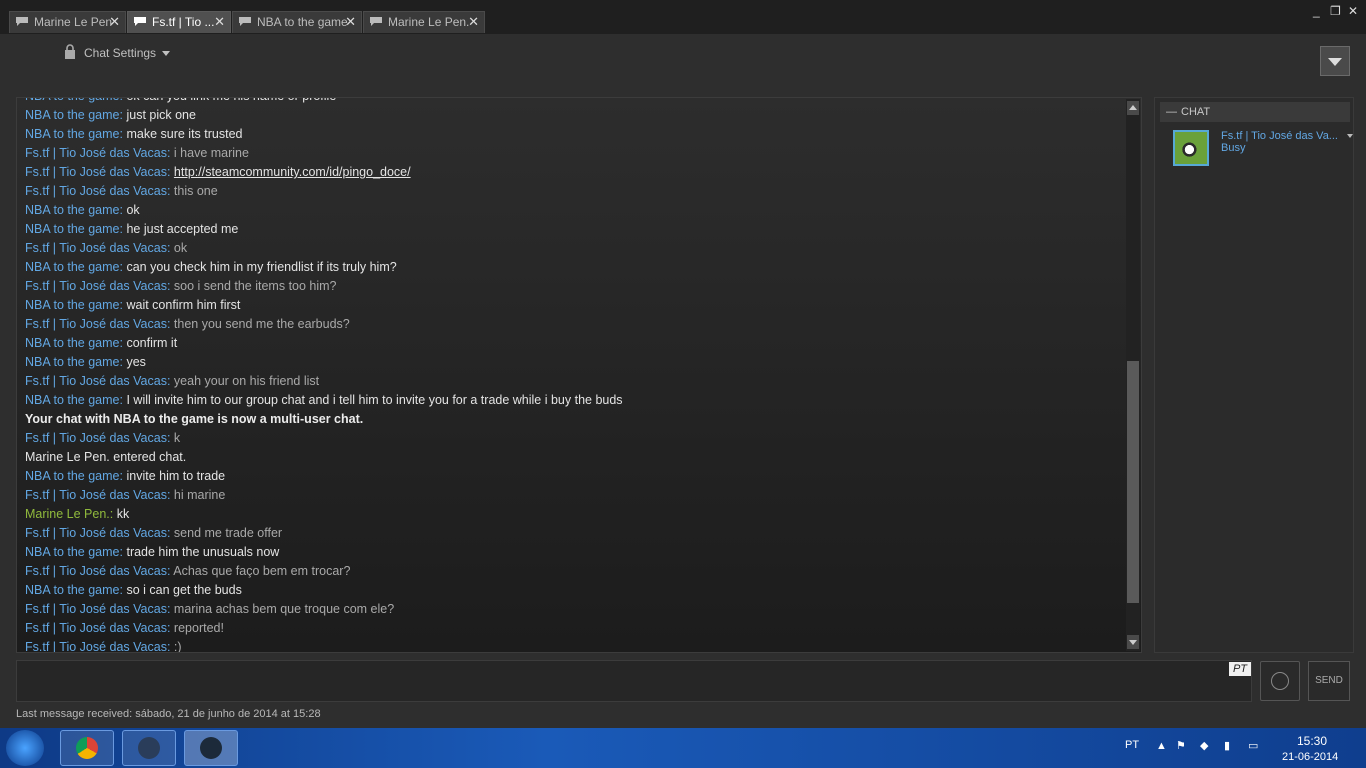  What do you see at coordinates (211, 153) in the screenshot?
I see `message-text: i have marine` at bounding box center [211, 153].